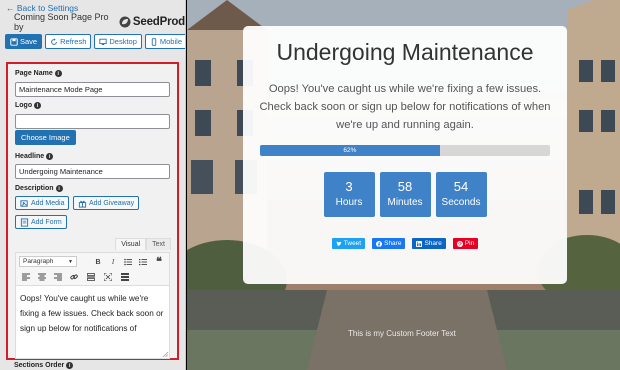  I want to click on pinterest-pin-button: Pin, so click(465, 243).